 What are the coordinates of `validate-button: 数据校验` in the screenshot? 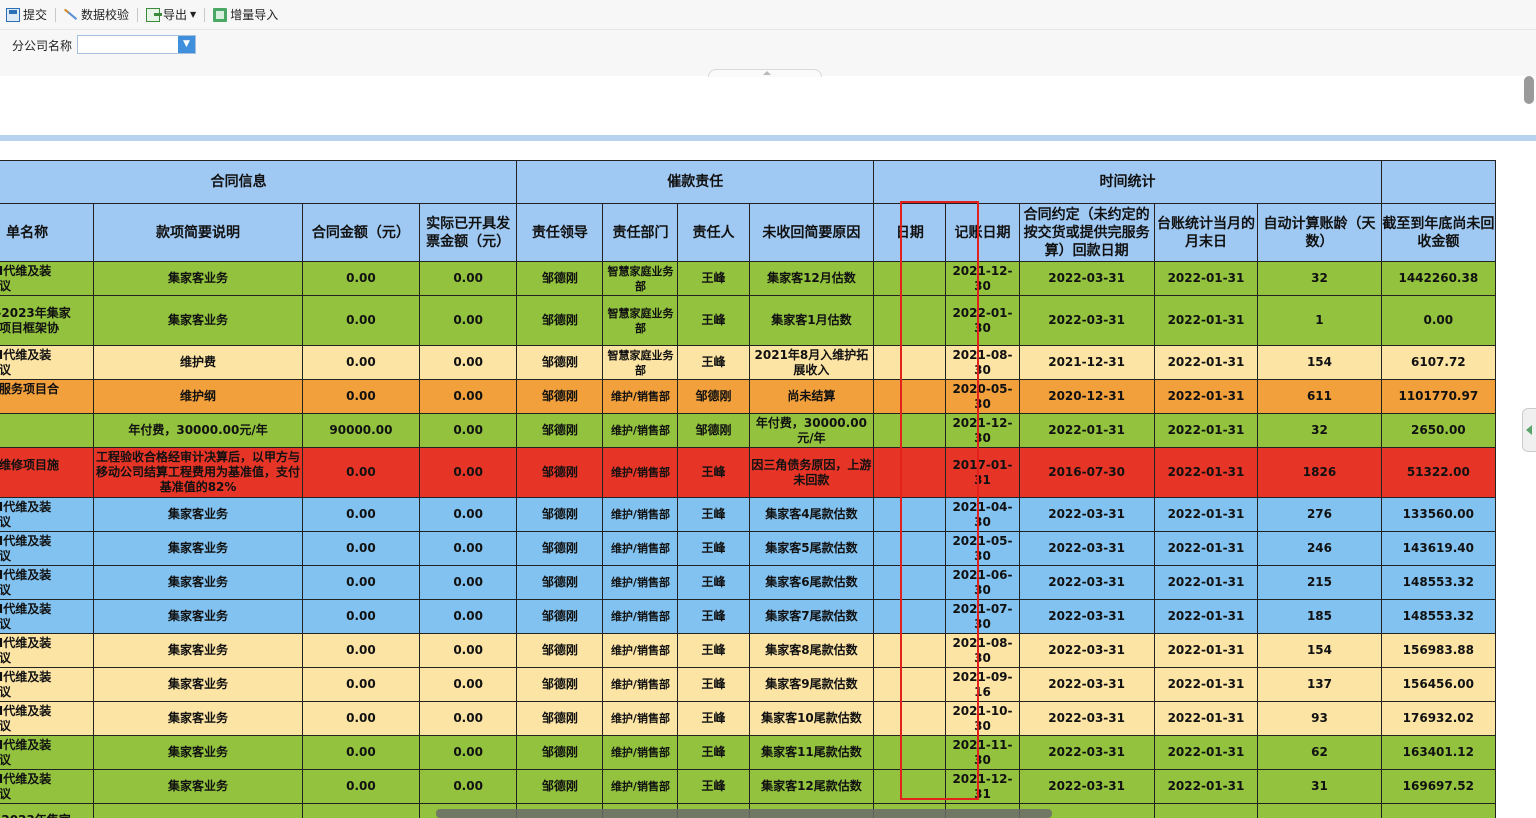 It's located at (96, 15).